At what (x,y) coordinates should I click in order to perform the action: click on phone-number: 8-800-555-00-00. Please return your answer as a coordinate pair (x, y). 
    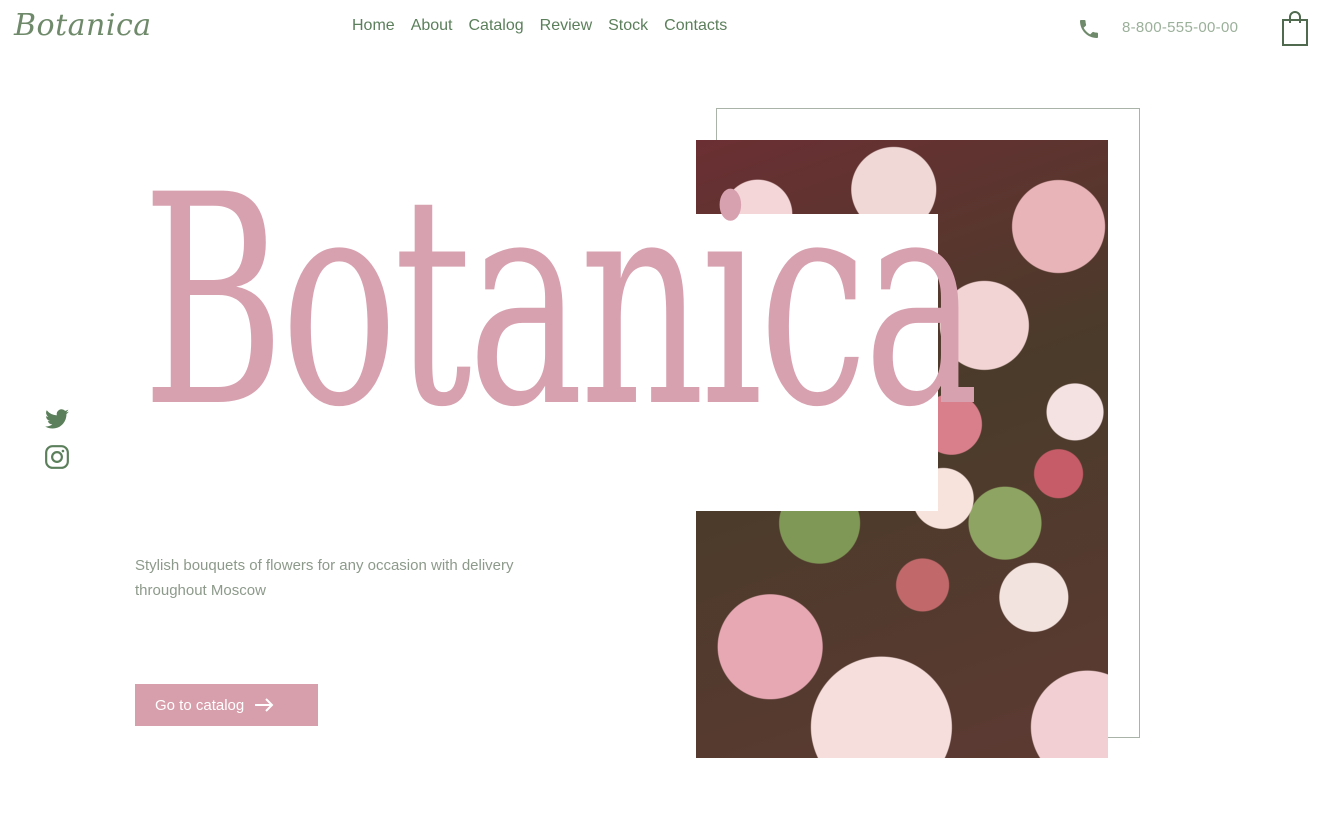
    Looking at the image, I should click on (1180, 27).